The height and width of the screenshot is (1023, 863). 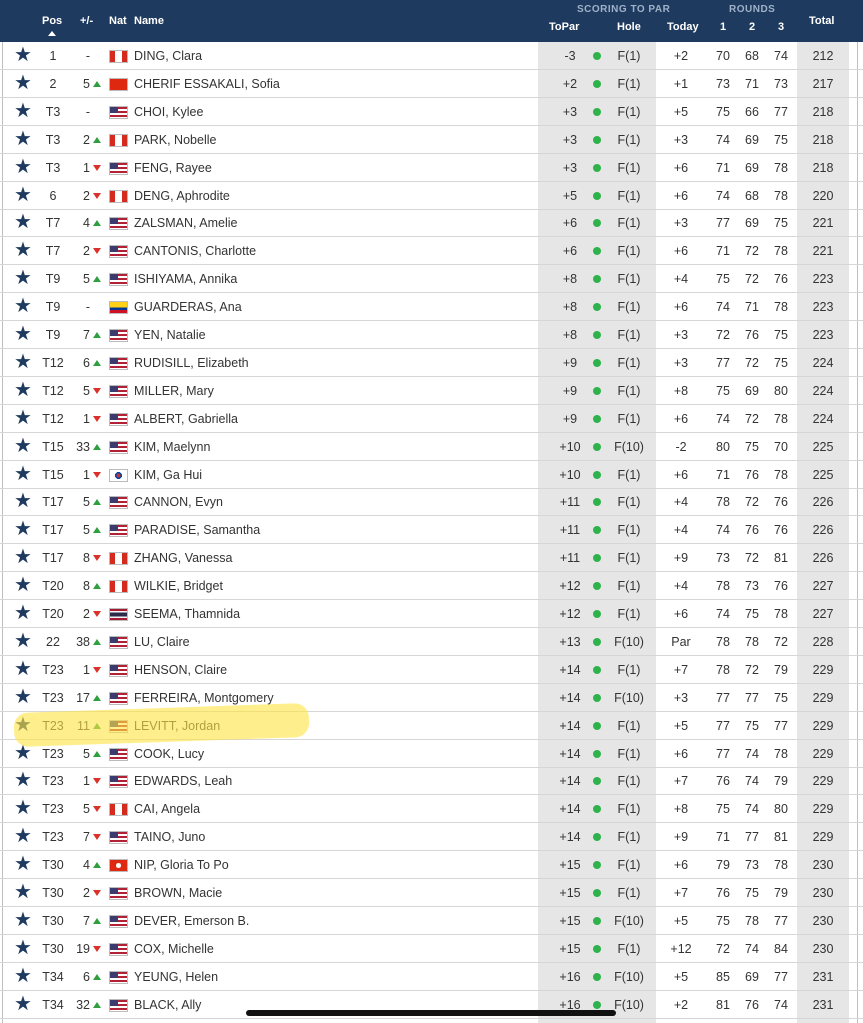 I want to click on table-row: ★ T3 2 PARK, Nobelle +3 F(1) +3 74 69 75 218, so click(x=431, y=140).